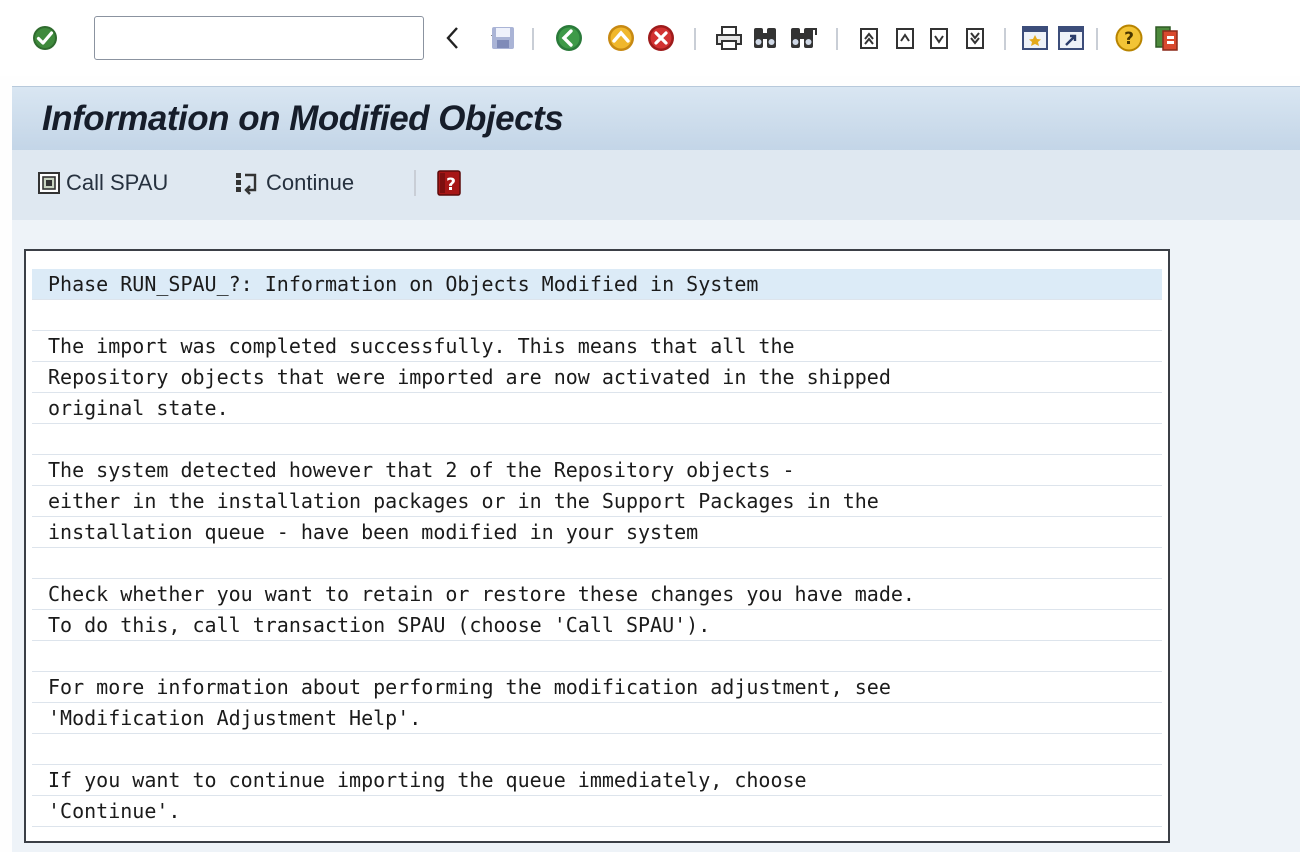  What do you see at coordinates (656, 118) in the screenshot?
I see `title-bar: Information on Modified Objects` at bounding box center [656, 118].